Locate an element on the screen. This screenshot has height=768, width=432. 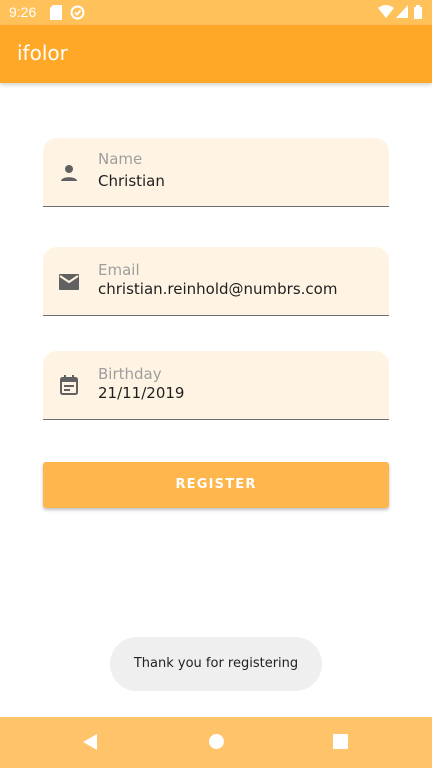
app-bar: ifolor is located at coordinates (216, 54).